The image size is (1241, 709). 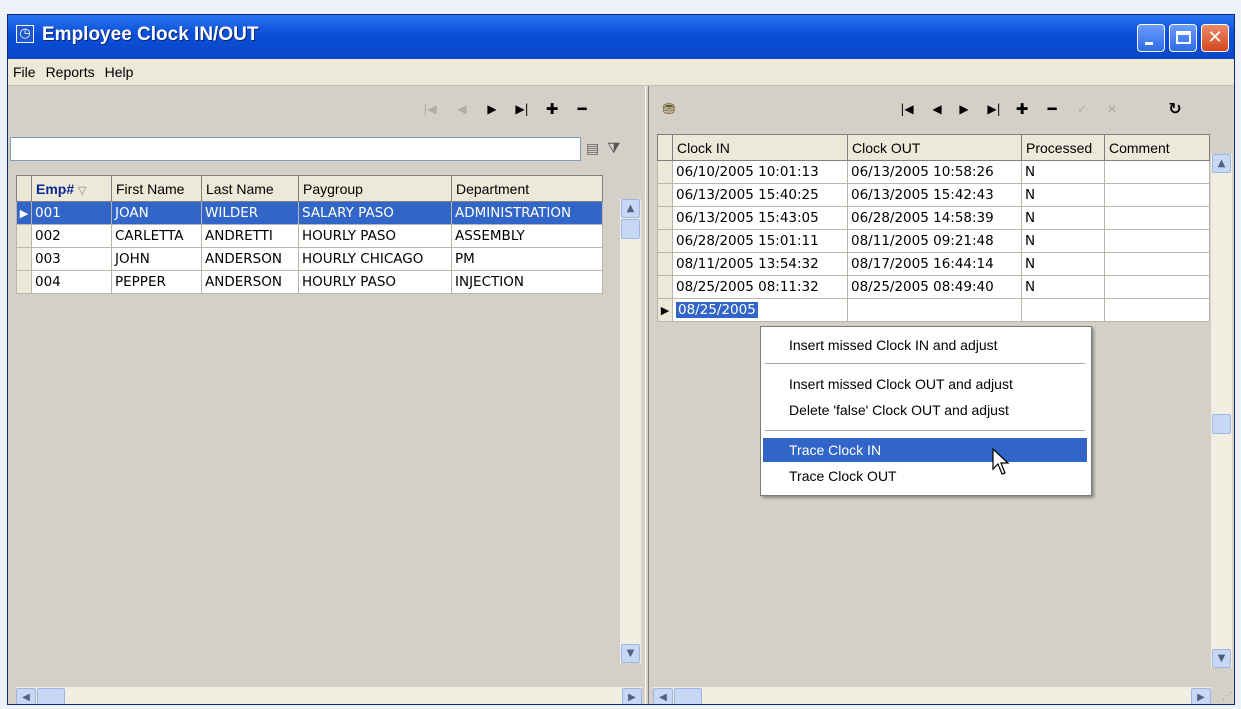 What do you see at coordinates (1063, 147) in the screenshot?
I see `col-processed-header: Processed` at bounding box center [1063, 147].